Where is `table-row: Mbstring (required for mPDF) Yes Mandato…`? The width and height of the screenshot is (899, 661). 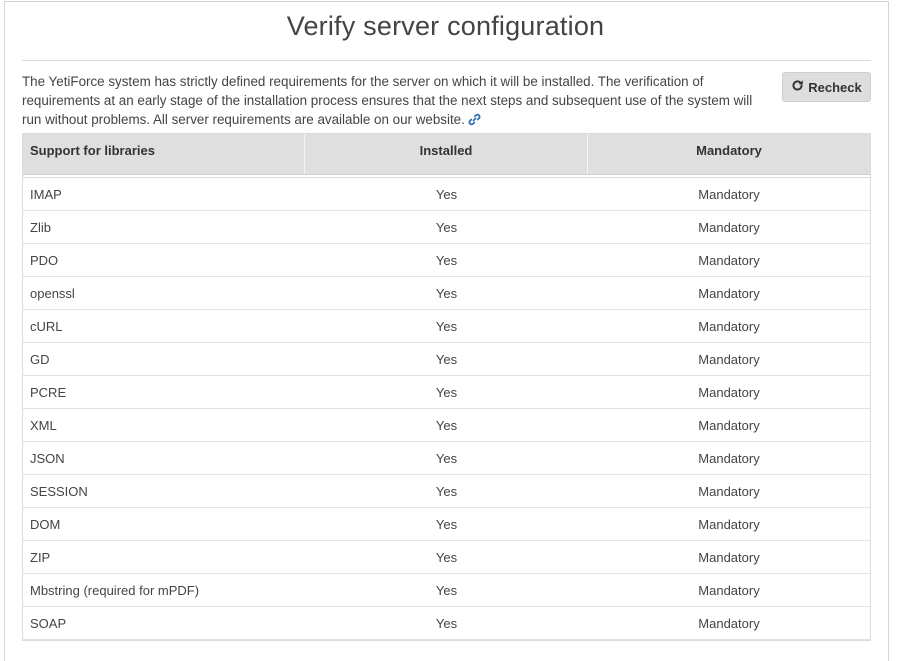 table-row: Mbstring (required for mPDF) Yes Mandato… is located at coordinates (446, 590).